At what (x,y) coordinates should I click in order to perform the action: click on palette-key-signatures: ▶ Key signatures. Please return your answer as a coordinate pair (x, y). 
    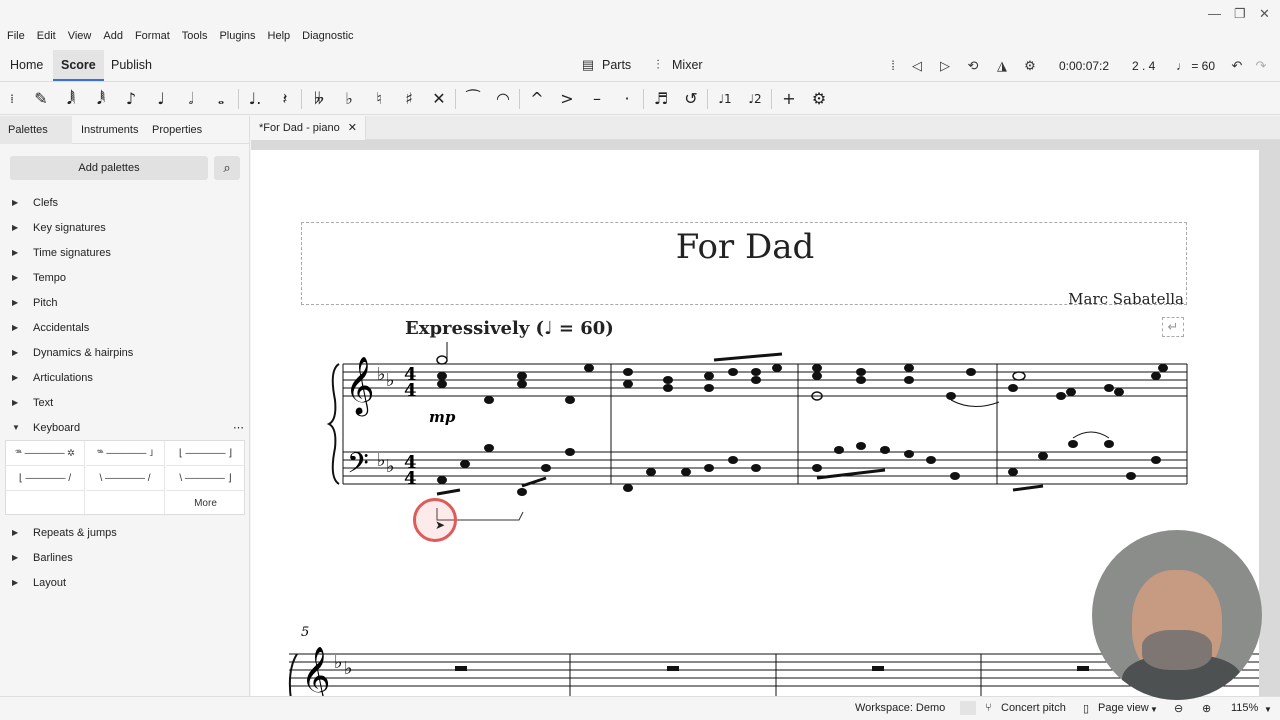
    Looking at the image, I should click on (59, 228).